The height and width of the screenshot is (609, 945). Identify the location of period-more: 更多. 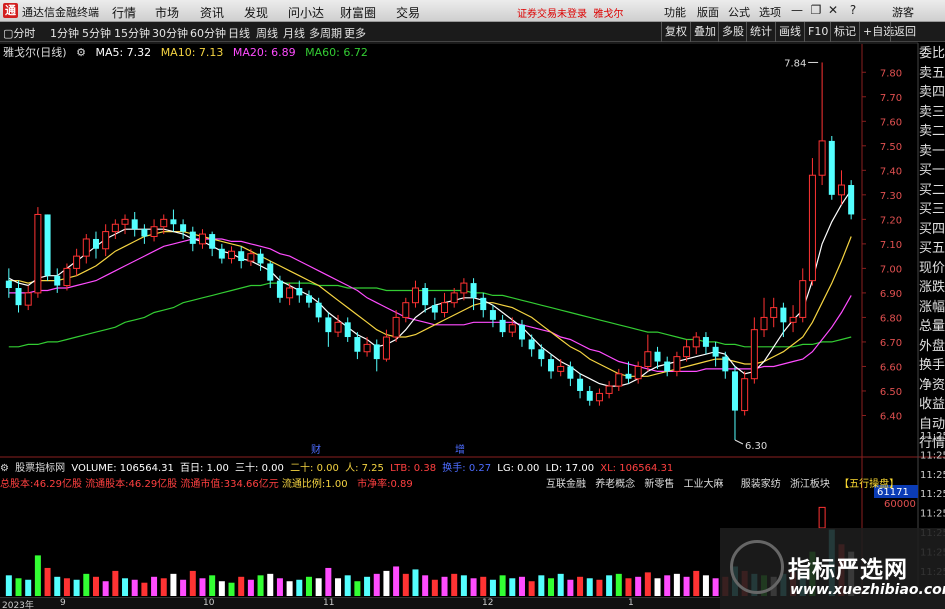
(355, 33).